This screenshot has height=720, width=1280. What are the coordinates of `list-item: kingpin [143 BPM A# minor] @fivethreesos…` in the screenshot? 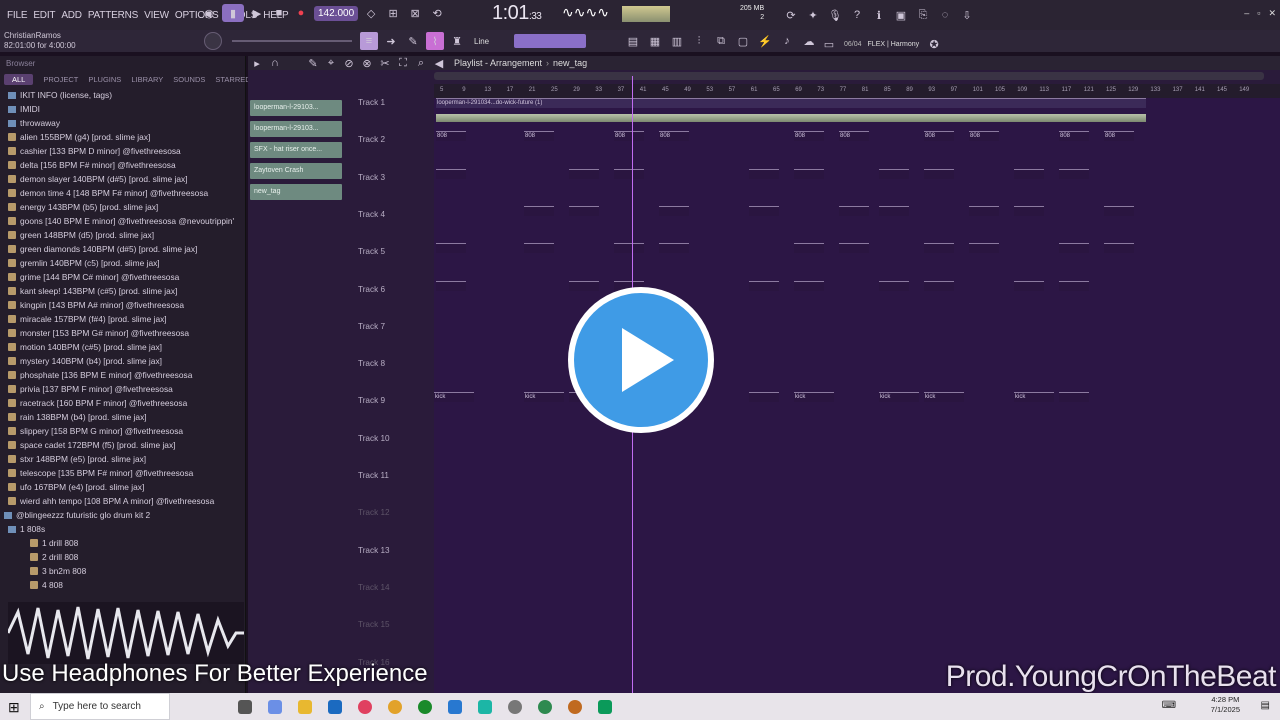 It's located at (126, 305).